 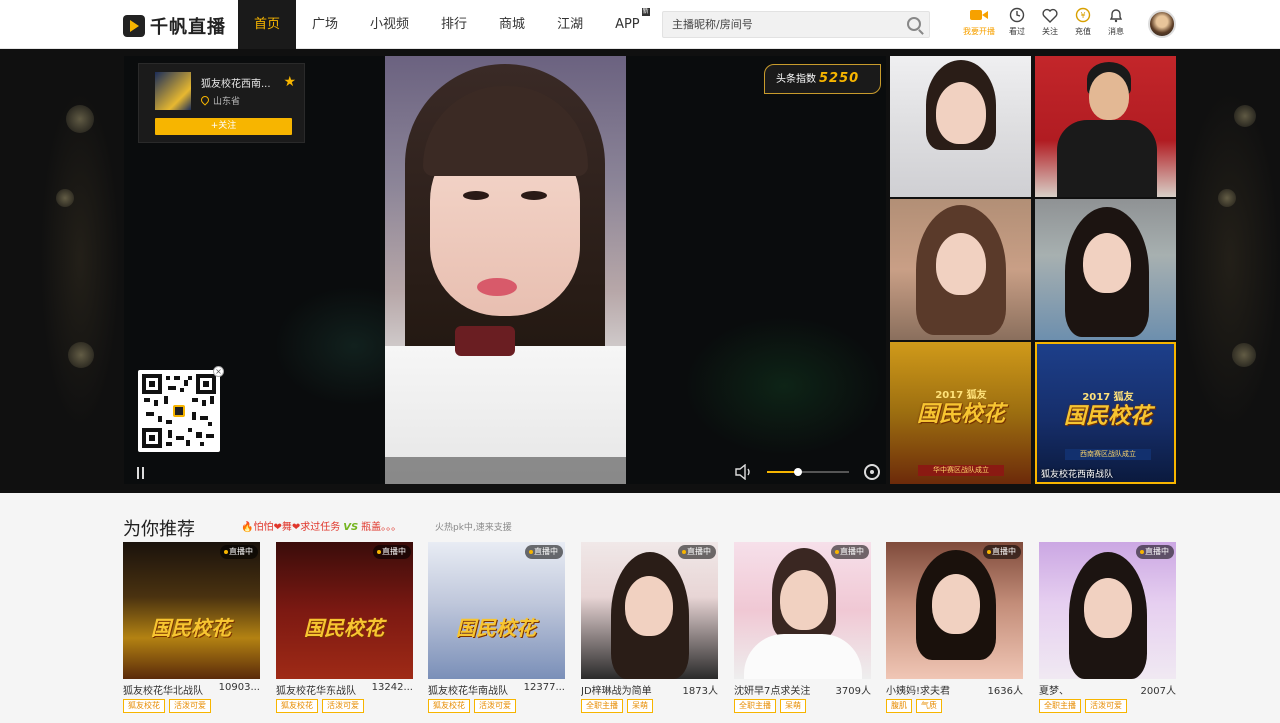 What do you see at coordinates (979, 31) in the screenshot?
I see `start-live-label: 我要开播` at bounding box center [979, 31].